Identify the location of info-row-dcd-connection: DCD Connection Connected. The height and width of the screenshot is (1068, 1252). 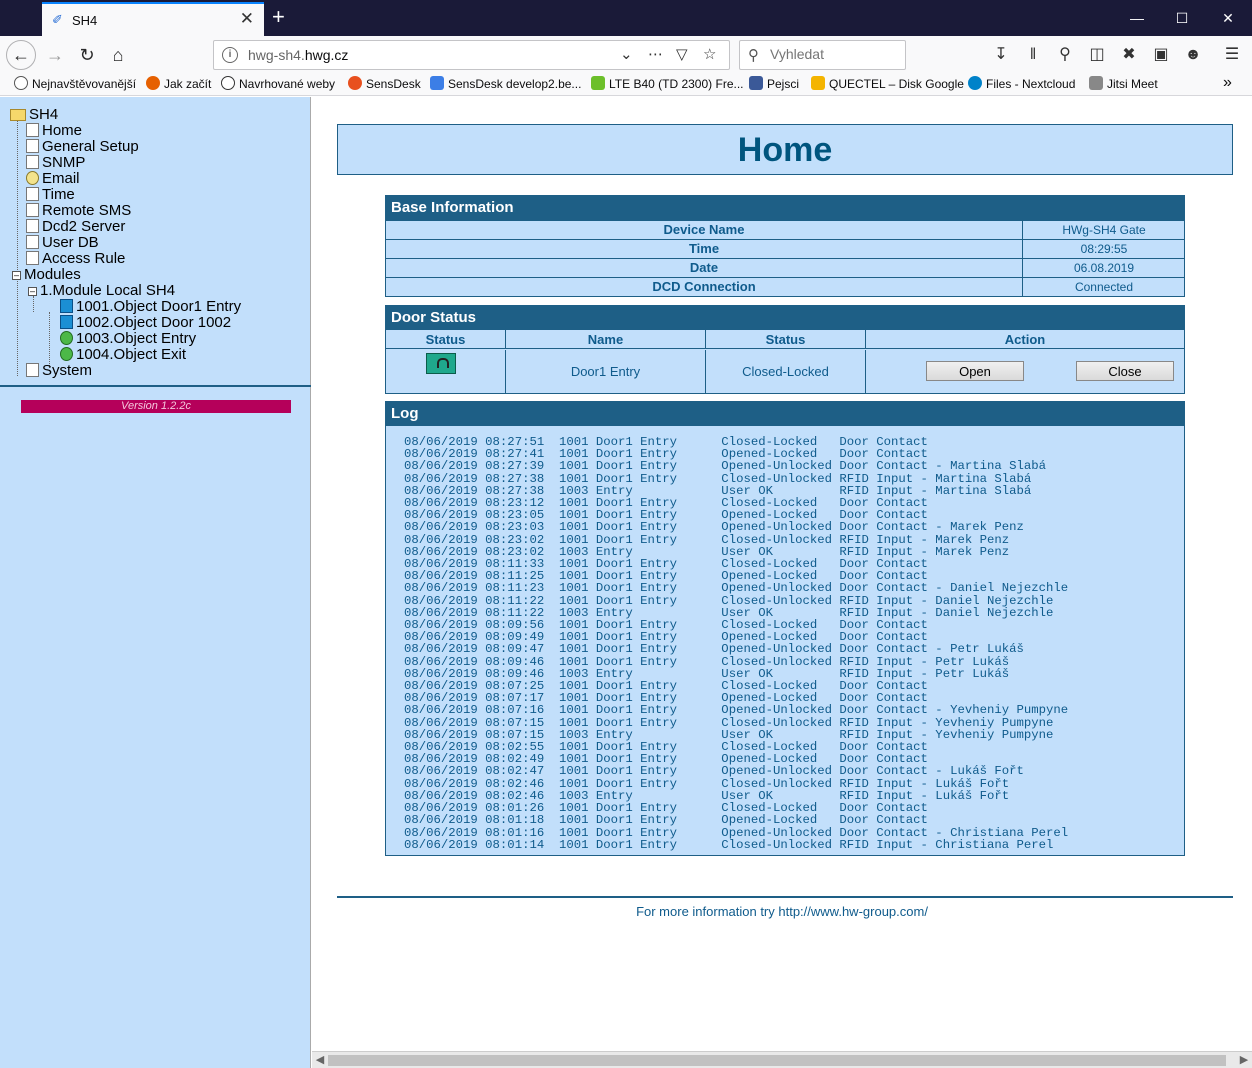
(785, 286).